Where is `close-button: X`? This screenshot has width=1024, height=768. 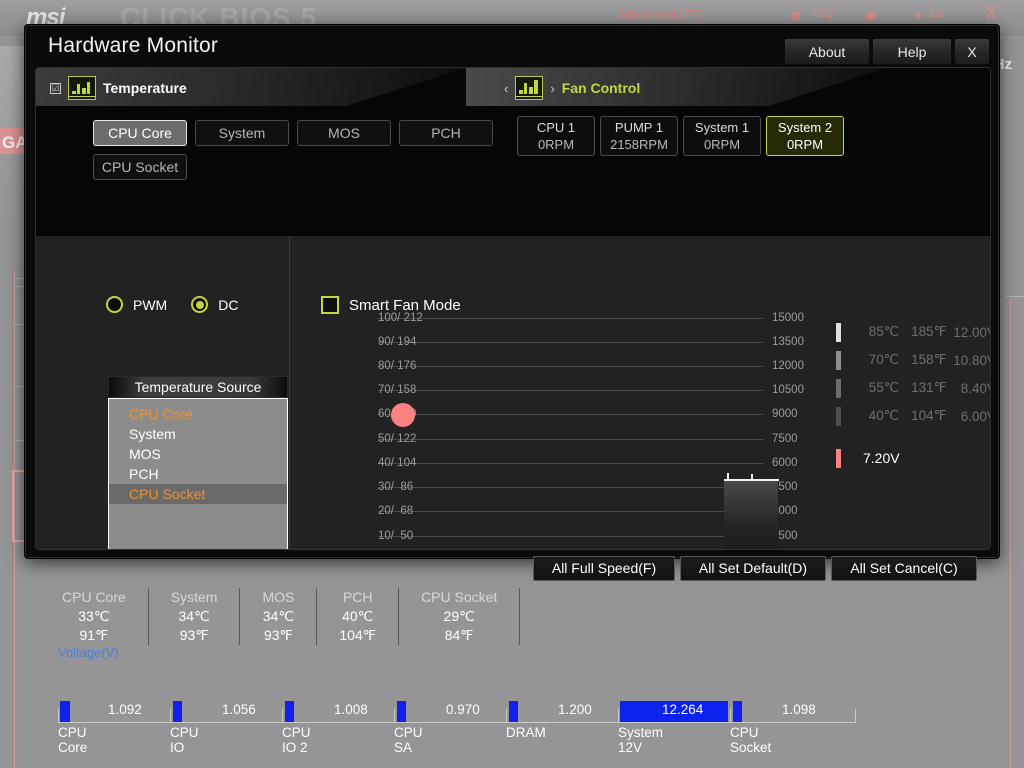
close-button: X is located at coordinates (972, 51).